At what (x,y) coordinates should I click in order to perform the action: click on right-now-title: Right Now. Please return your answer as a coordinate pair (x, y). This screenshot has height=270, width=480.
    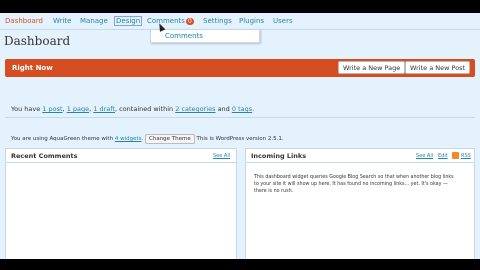
    Looking at the image, I should click on (32, 68).